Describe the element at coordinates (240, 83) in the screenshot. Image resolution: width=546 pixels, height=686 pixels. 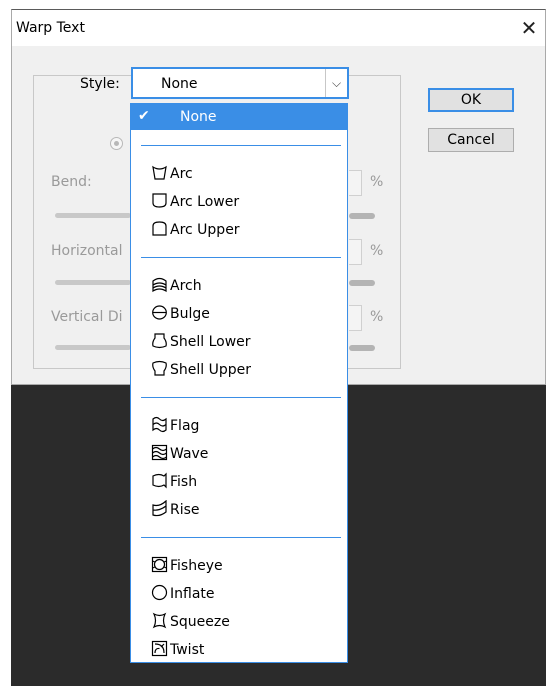
I see `style-select: None ⌵` at that location.